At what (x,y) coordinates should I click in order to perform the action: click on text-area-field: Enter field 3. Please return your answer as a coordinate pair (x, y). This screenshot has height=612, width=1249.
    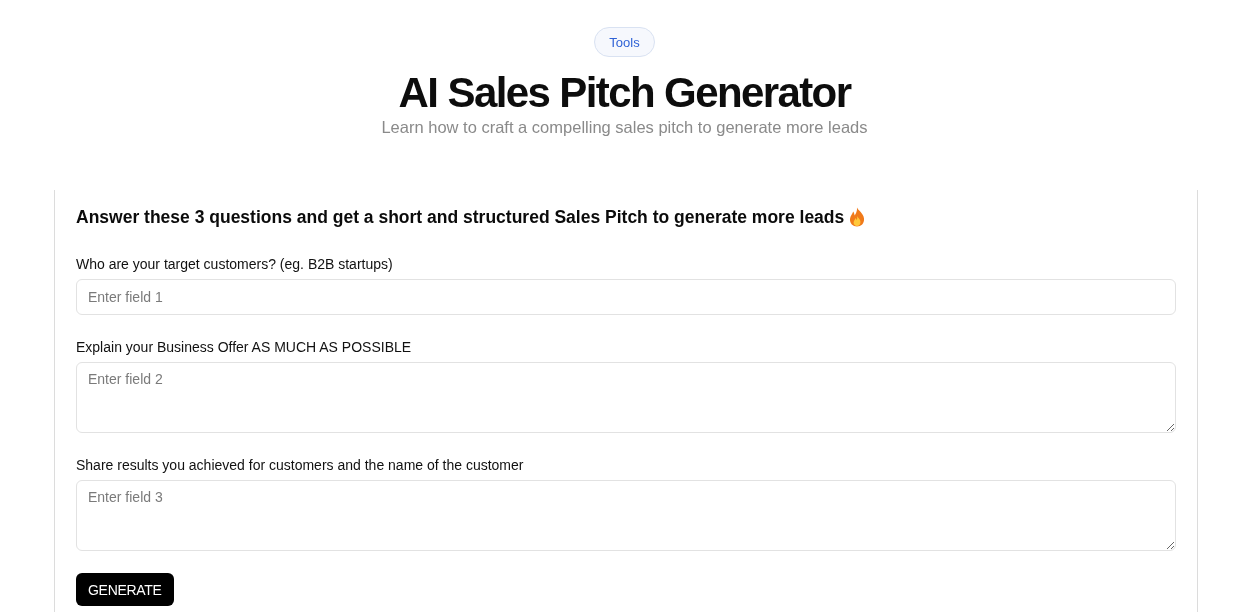
    Looking at the image, I should click on (626, 515).